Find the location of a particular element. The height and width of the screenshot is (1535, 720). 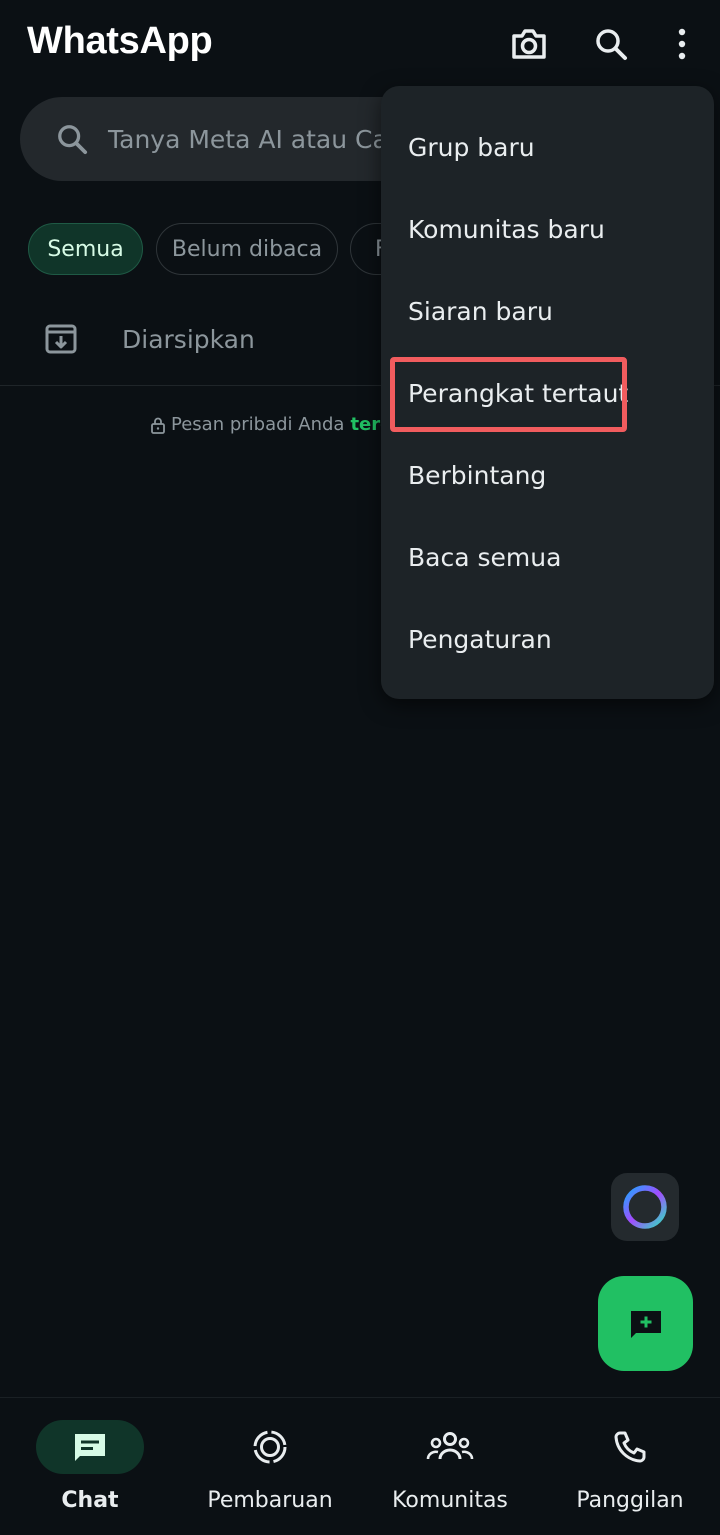

archived-row: Diarsipkan is located at coordinates (149, 339).